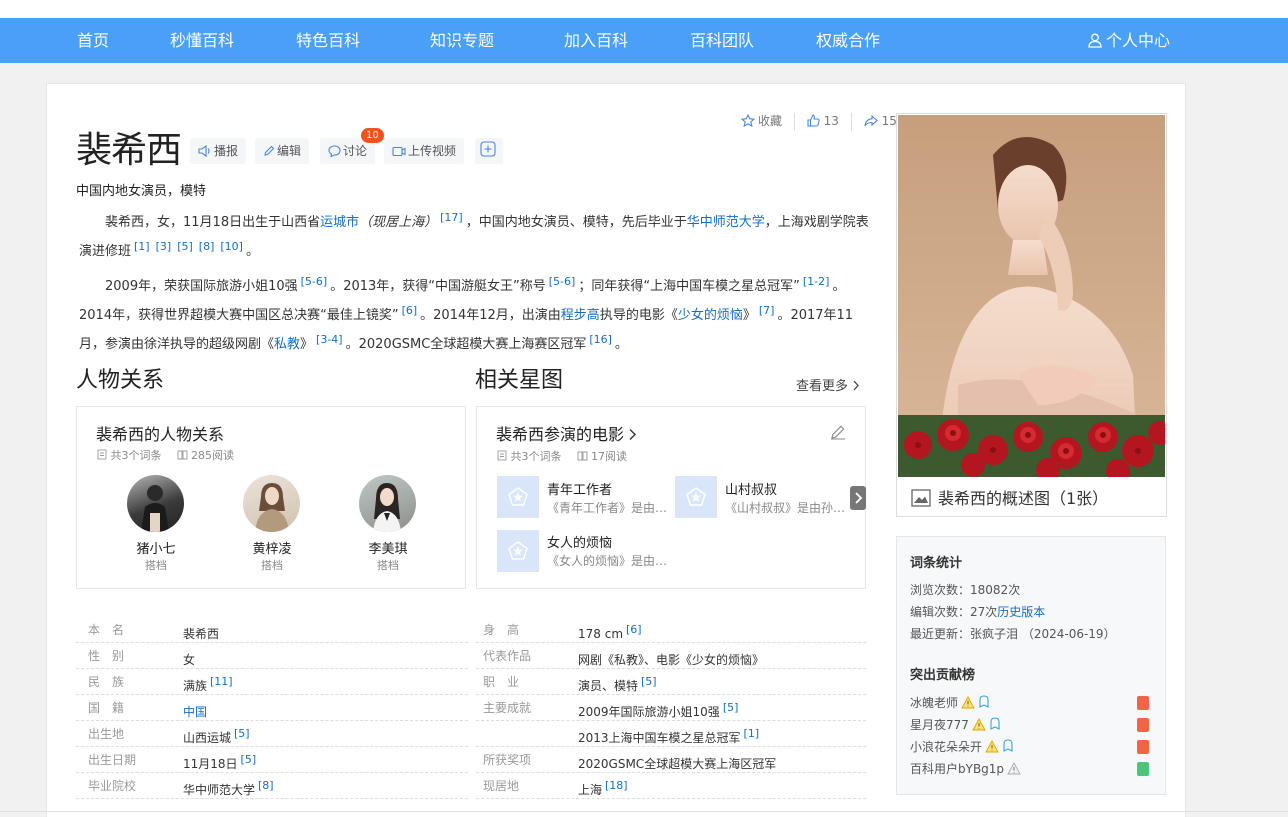  I want to click on contributor-item: 百科用户bYBg1p, so click(965, 768).